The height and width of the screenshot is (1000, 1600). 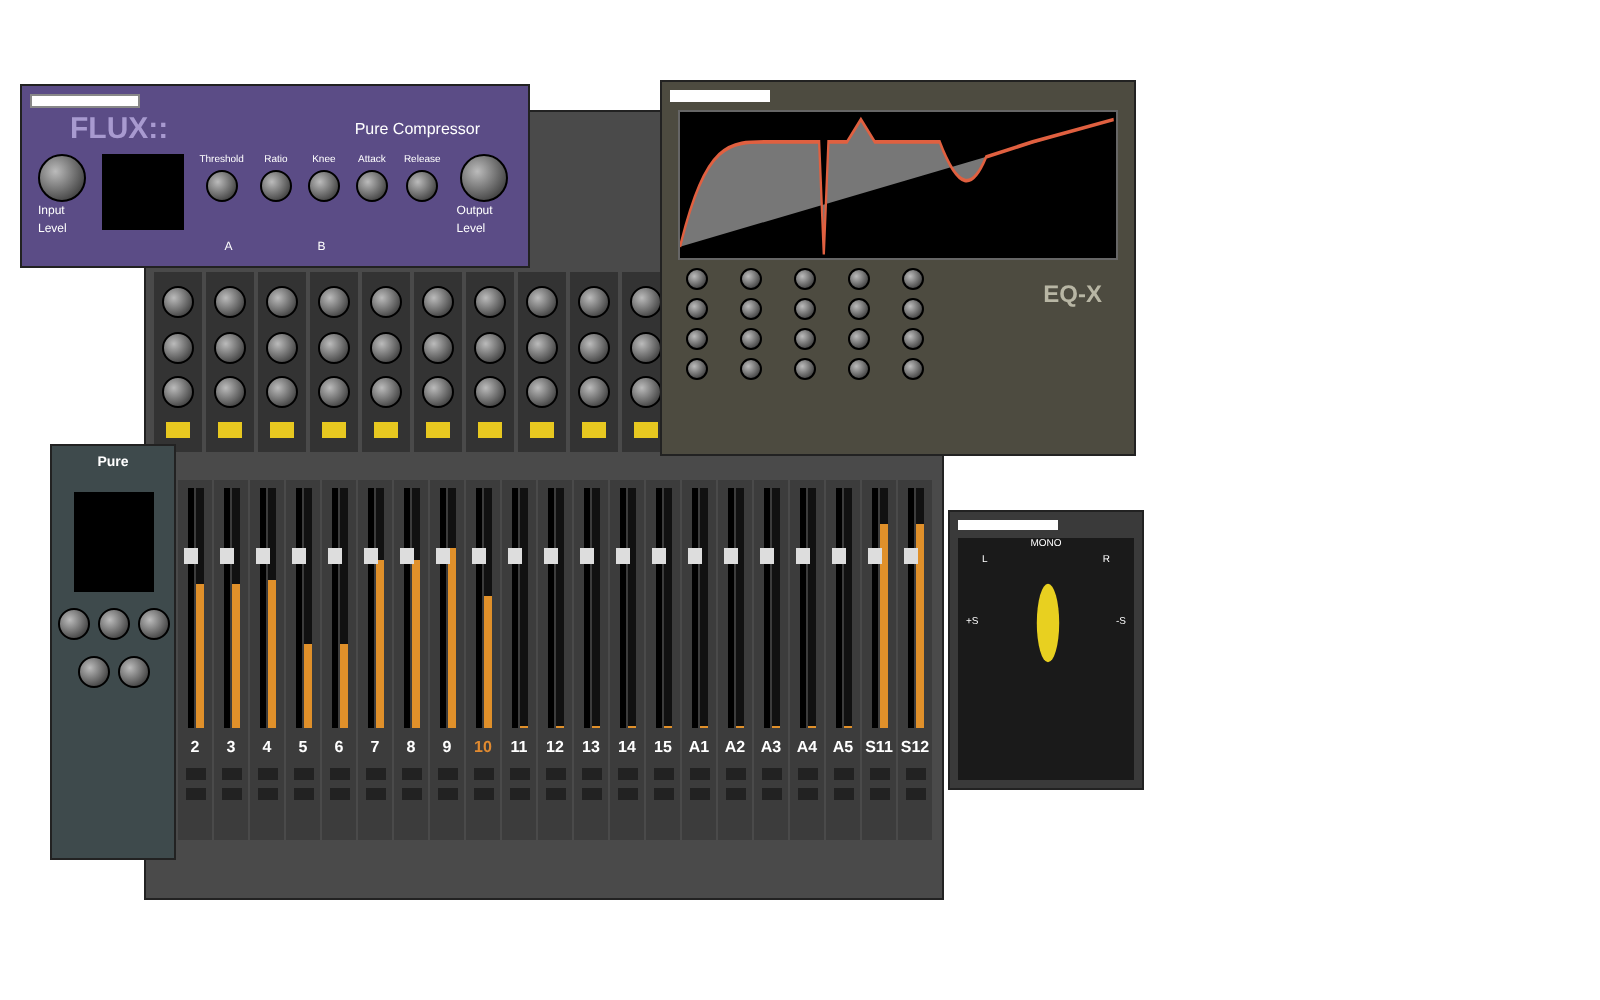 What do you see at coordinates (735, 748) in the screenshot?
I see `channel-number: A2` at bounding box center [735, 748].